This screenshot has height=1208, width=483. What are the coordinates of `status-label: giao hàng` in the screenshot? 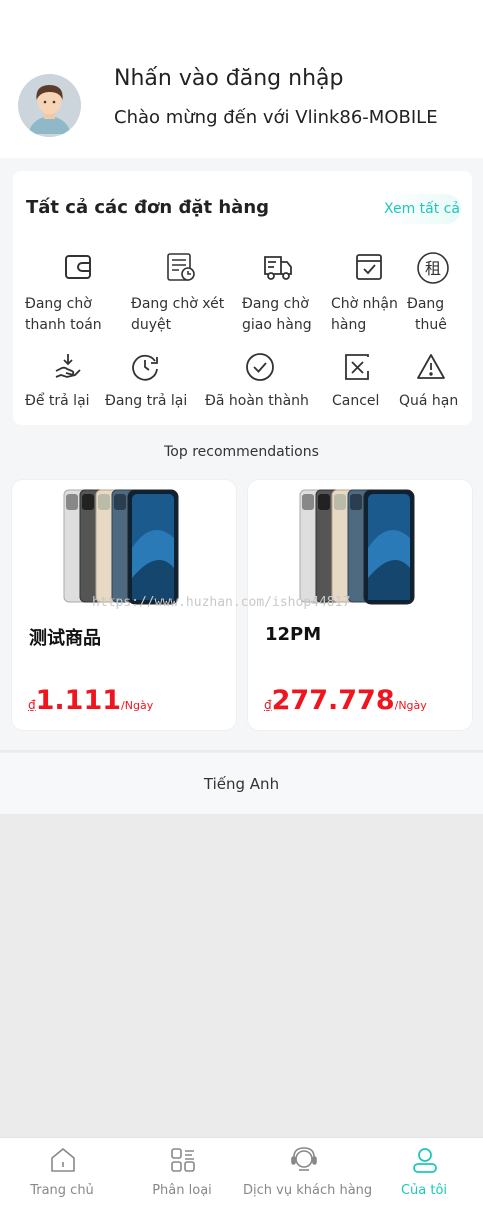 It's located at (277, 325).